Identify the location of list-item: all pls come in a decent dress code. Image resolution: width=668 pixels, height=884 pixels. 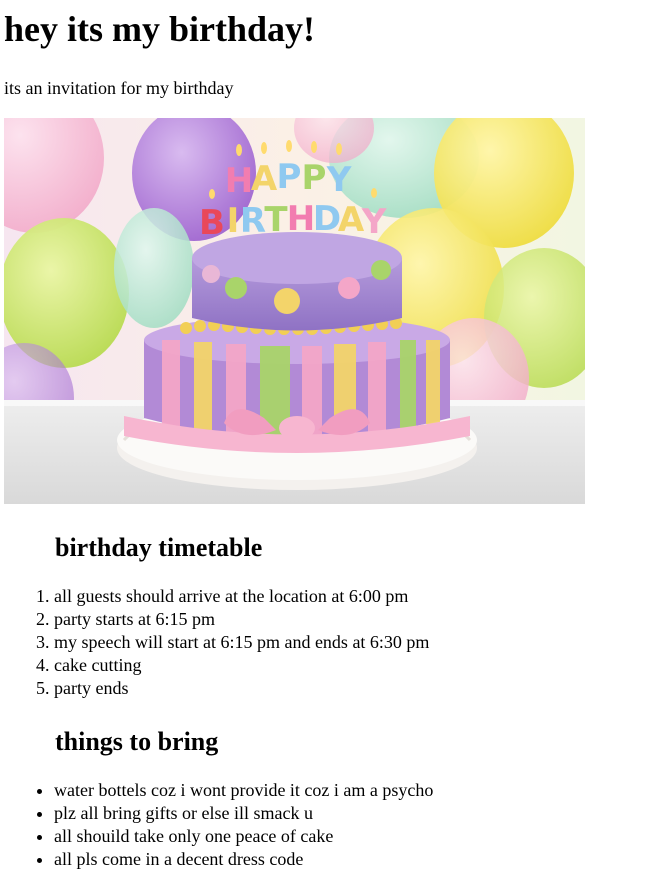
(361, 859).